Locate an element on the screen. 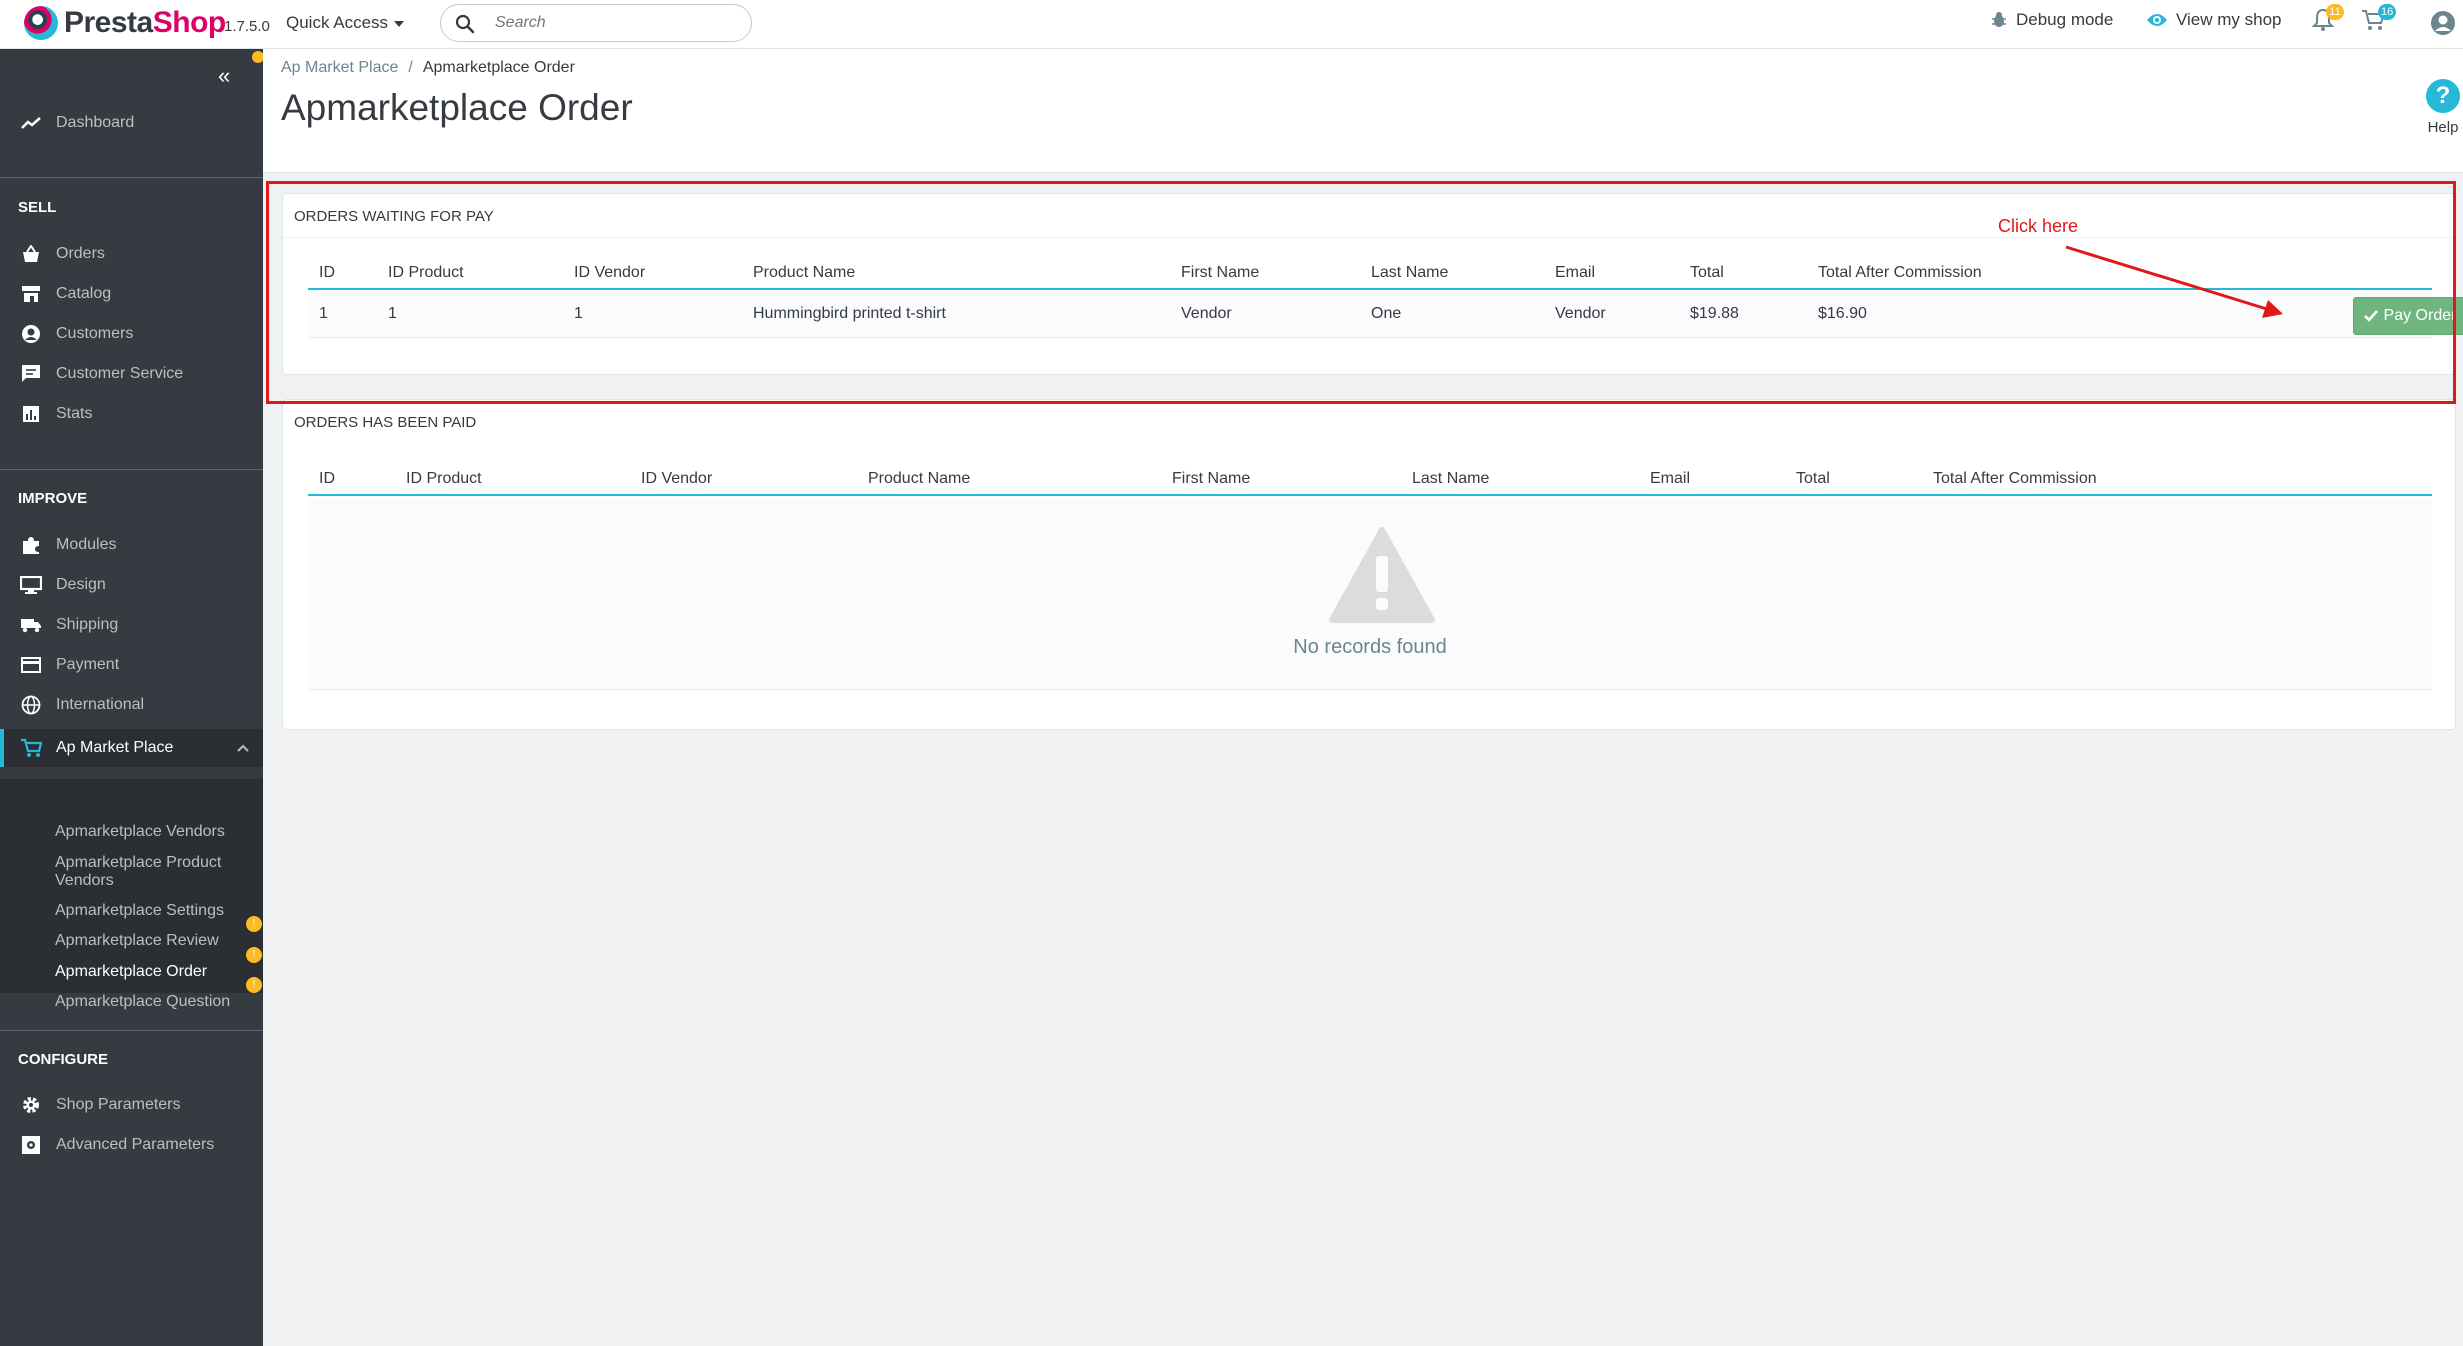  sidebar-item-customer-service: Customer Service is located at coordinates (131, 374).